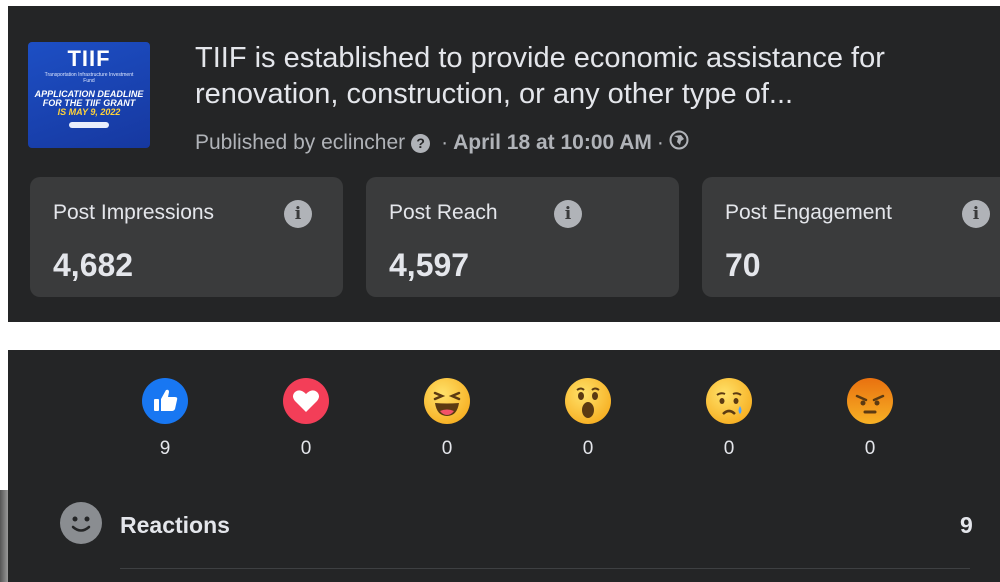  I want to click on reactions-total: 9, so click(966, 525).